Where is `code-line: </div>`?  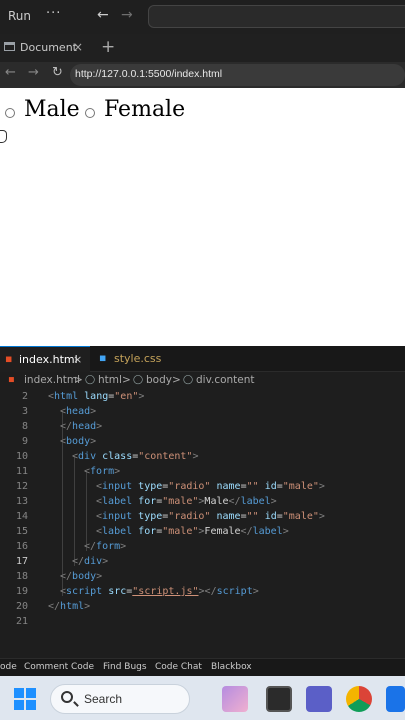 code-line: </div> is located at coordinates (90, 561).